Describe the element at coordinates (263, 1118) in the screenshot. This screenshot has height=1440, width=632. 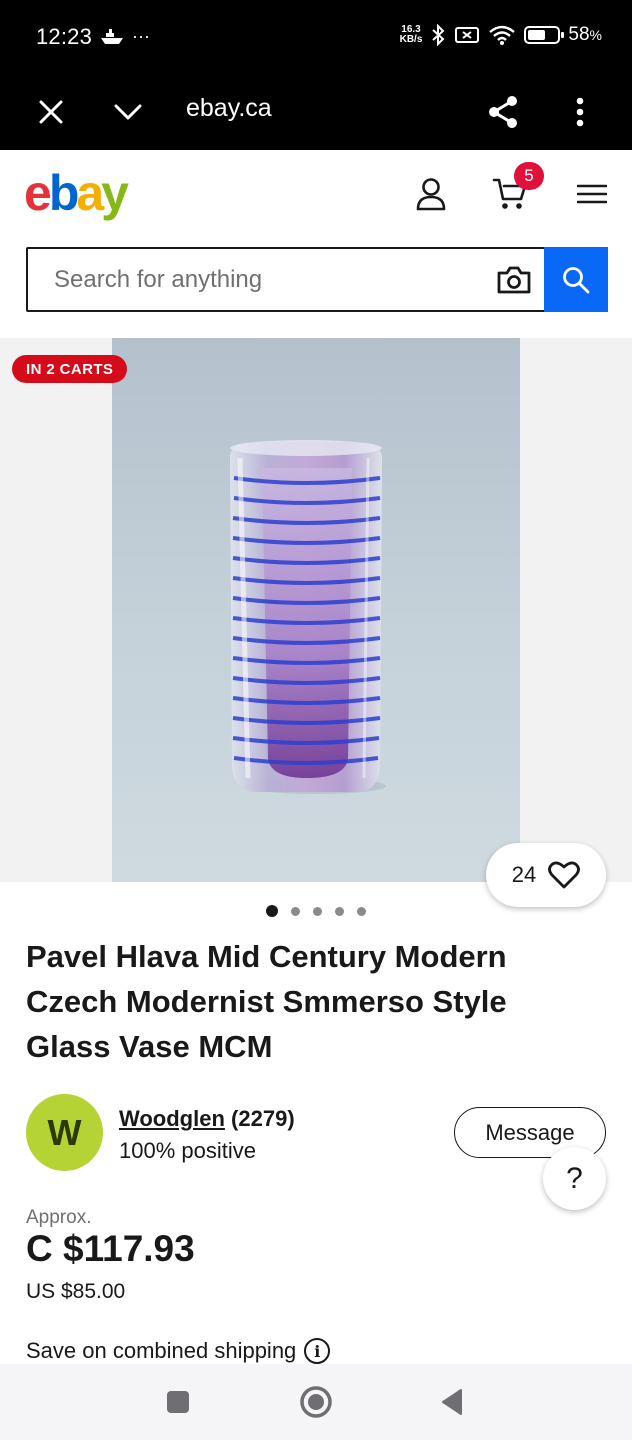
I see `seller-feedback-count: (2279)` at that location.